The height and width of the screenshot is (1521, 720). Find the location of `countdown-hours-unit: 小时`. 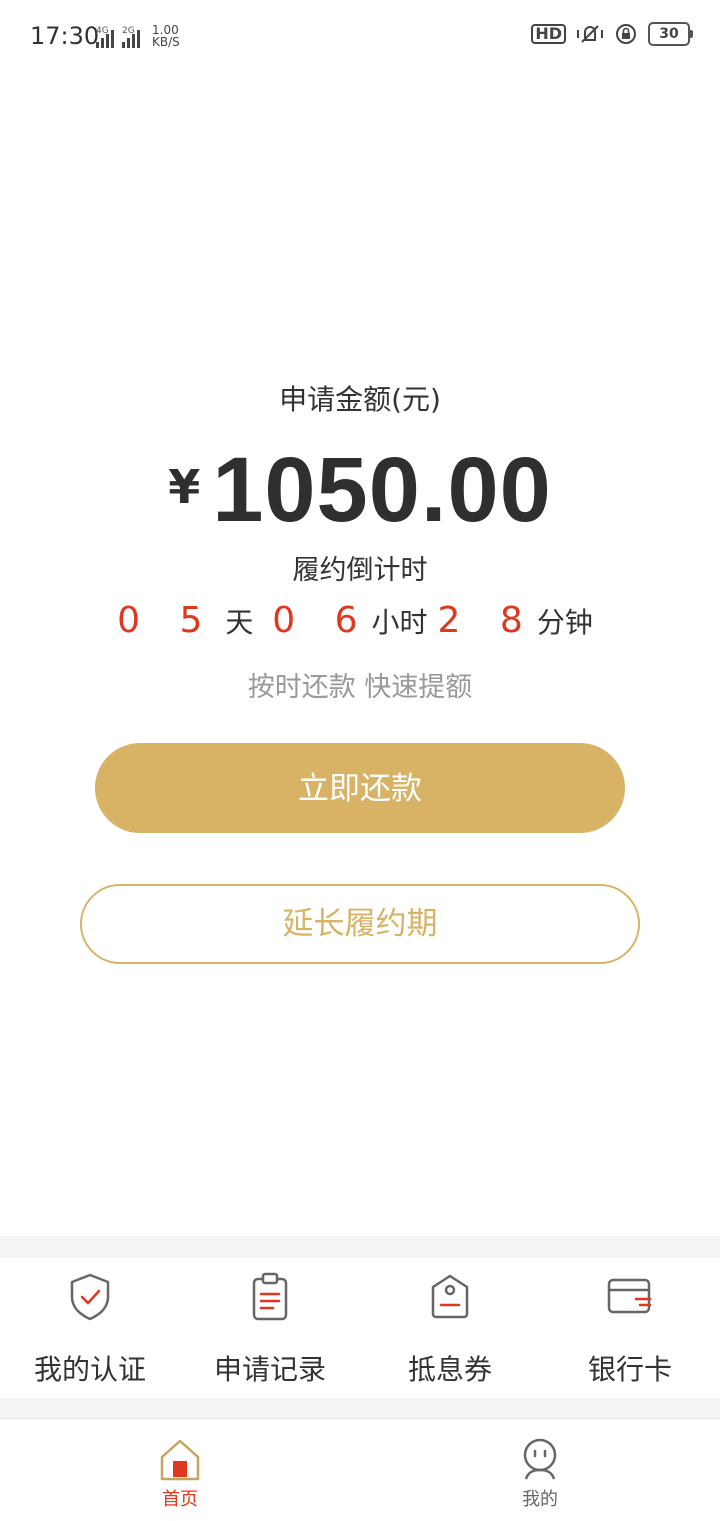

countdown-hours-unit: 小时 is located at coordinates (399, 622).